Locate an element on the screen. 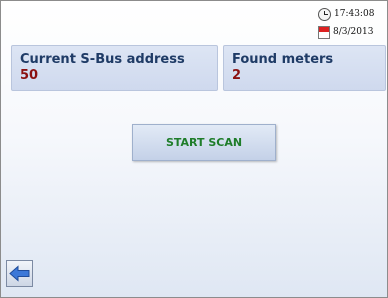  date-text: 8/3/2013 is located at coordinates (353, 32).